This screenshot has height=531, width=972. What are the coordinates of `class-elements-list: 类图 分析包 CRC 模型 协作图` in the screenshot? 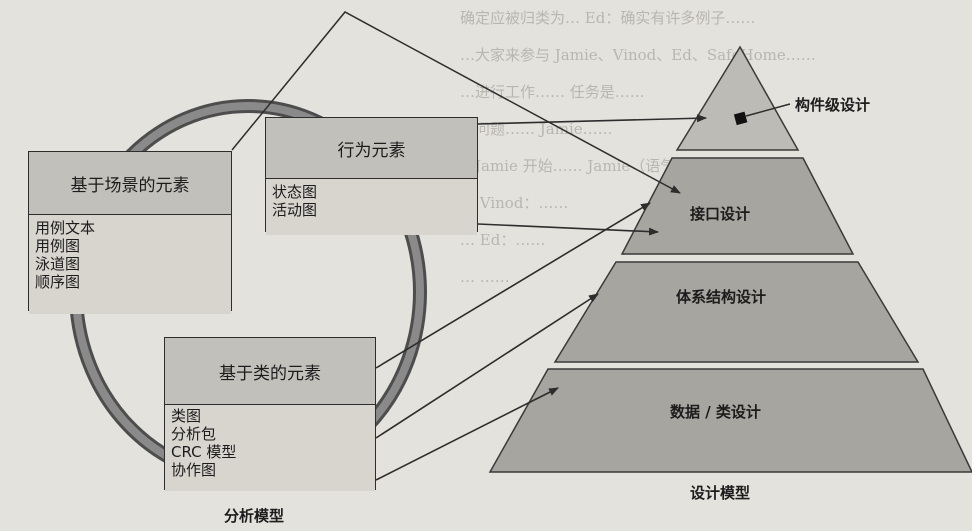 It's located at (270, 448).